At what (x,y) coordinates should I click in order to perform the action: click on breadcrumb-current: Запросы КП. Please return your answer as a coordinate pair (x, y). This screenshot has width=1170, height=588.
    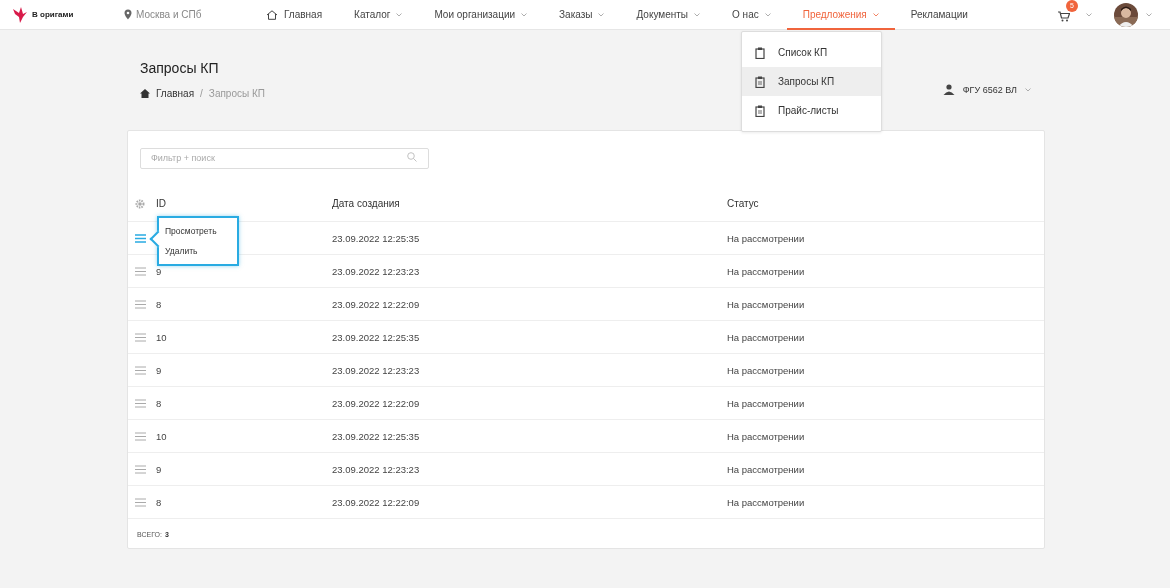
    Looking at the image, I should click on (236, 93).